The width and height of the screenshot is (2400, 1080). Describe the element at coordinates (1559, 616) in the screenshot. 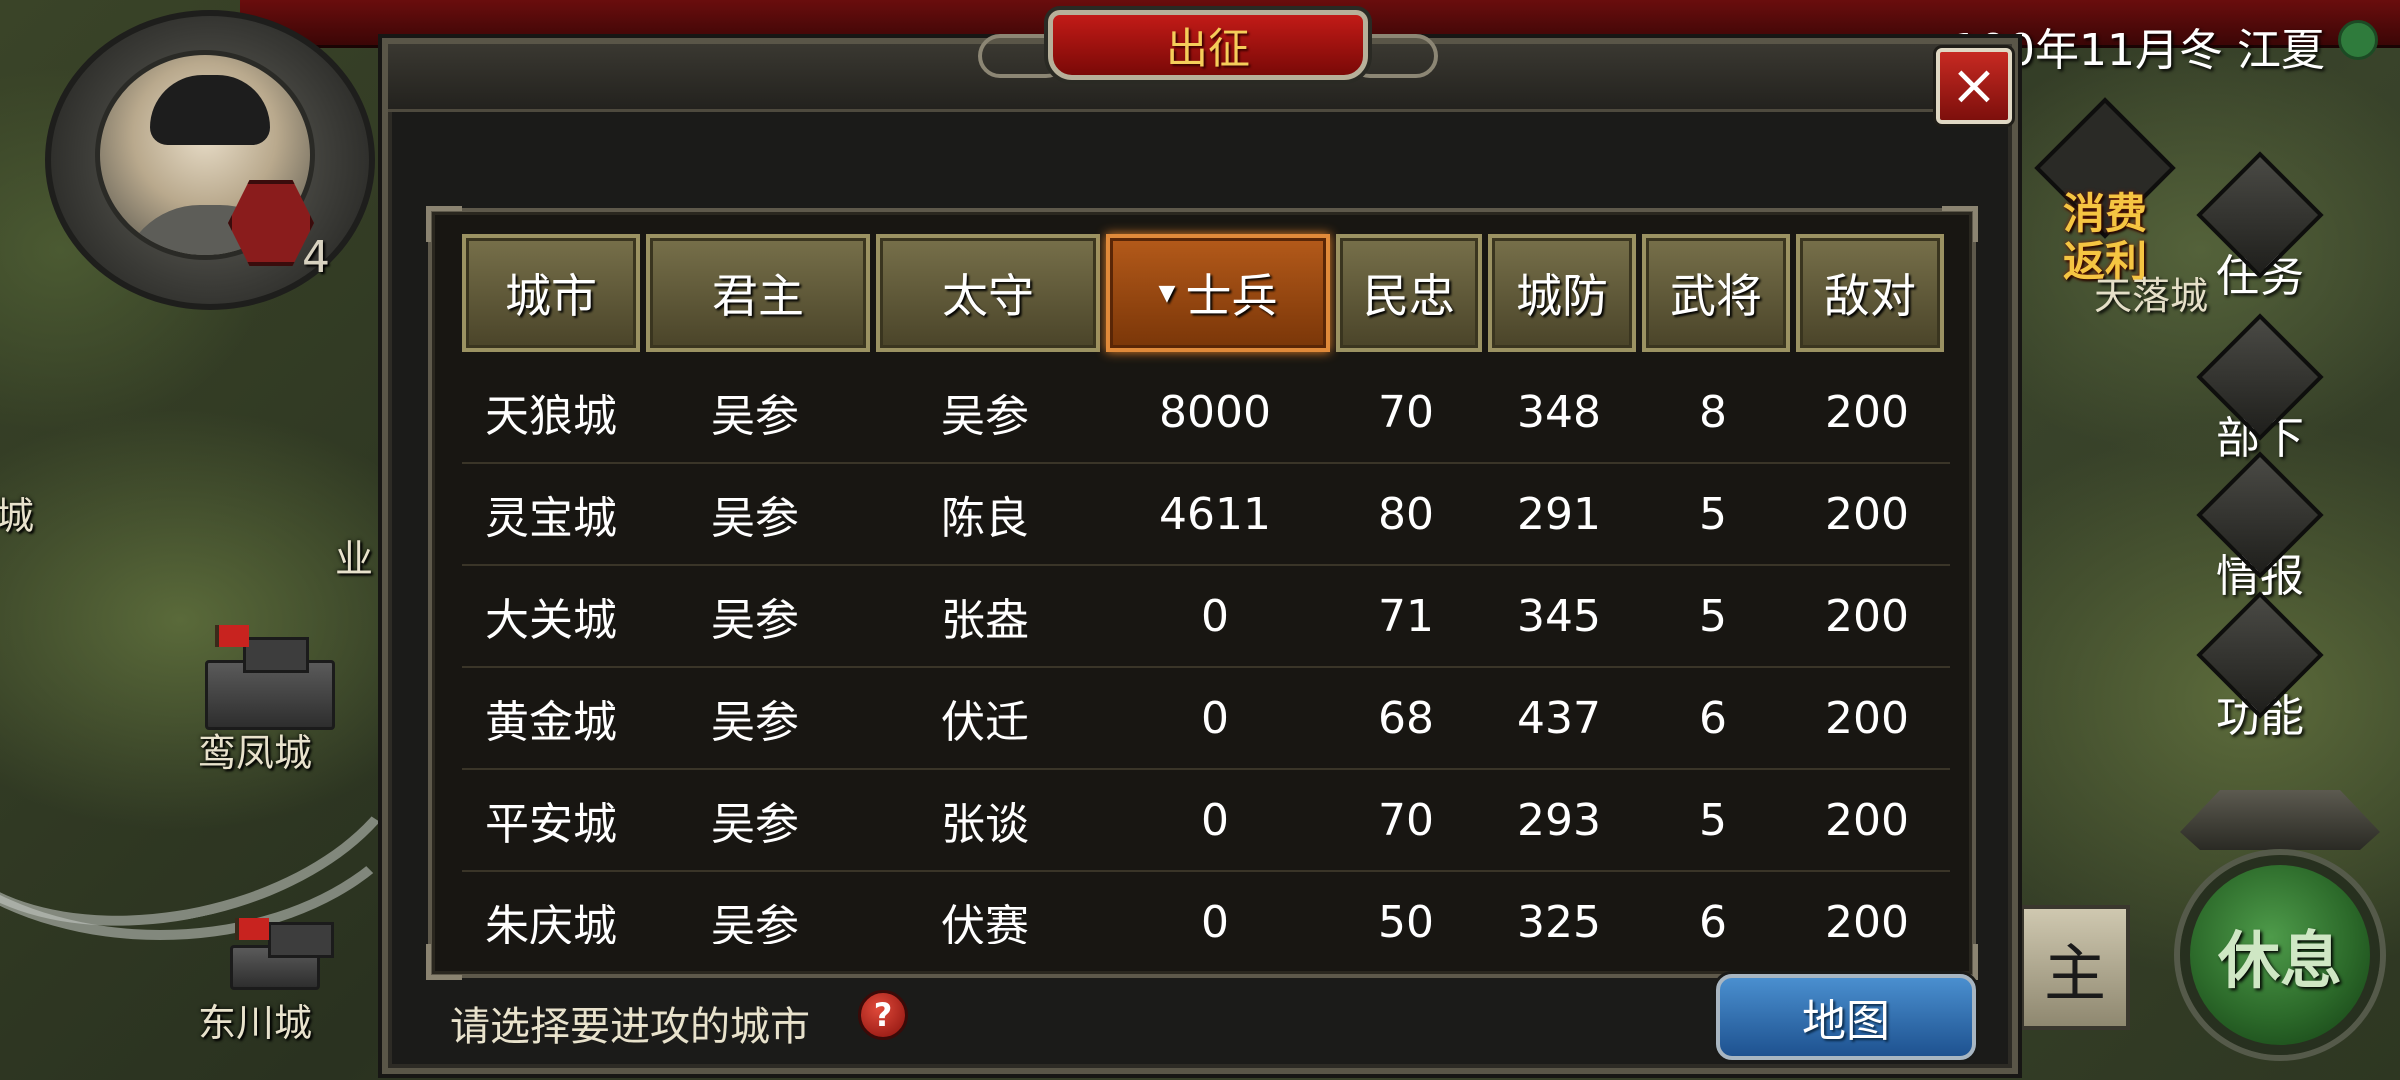

I see `table-cell: 345` at that location.